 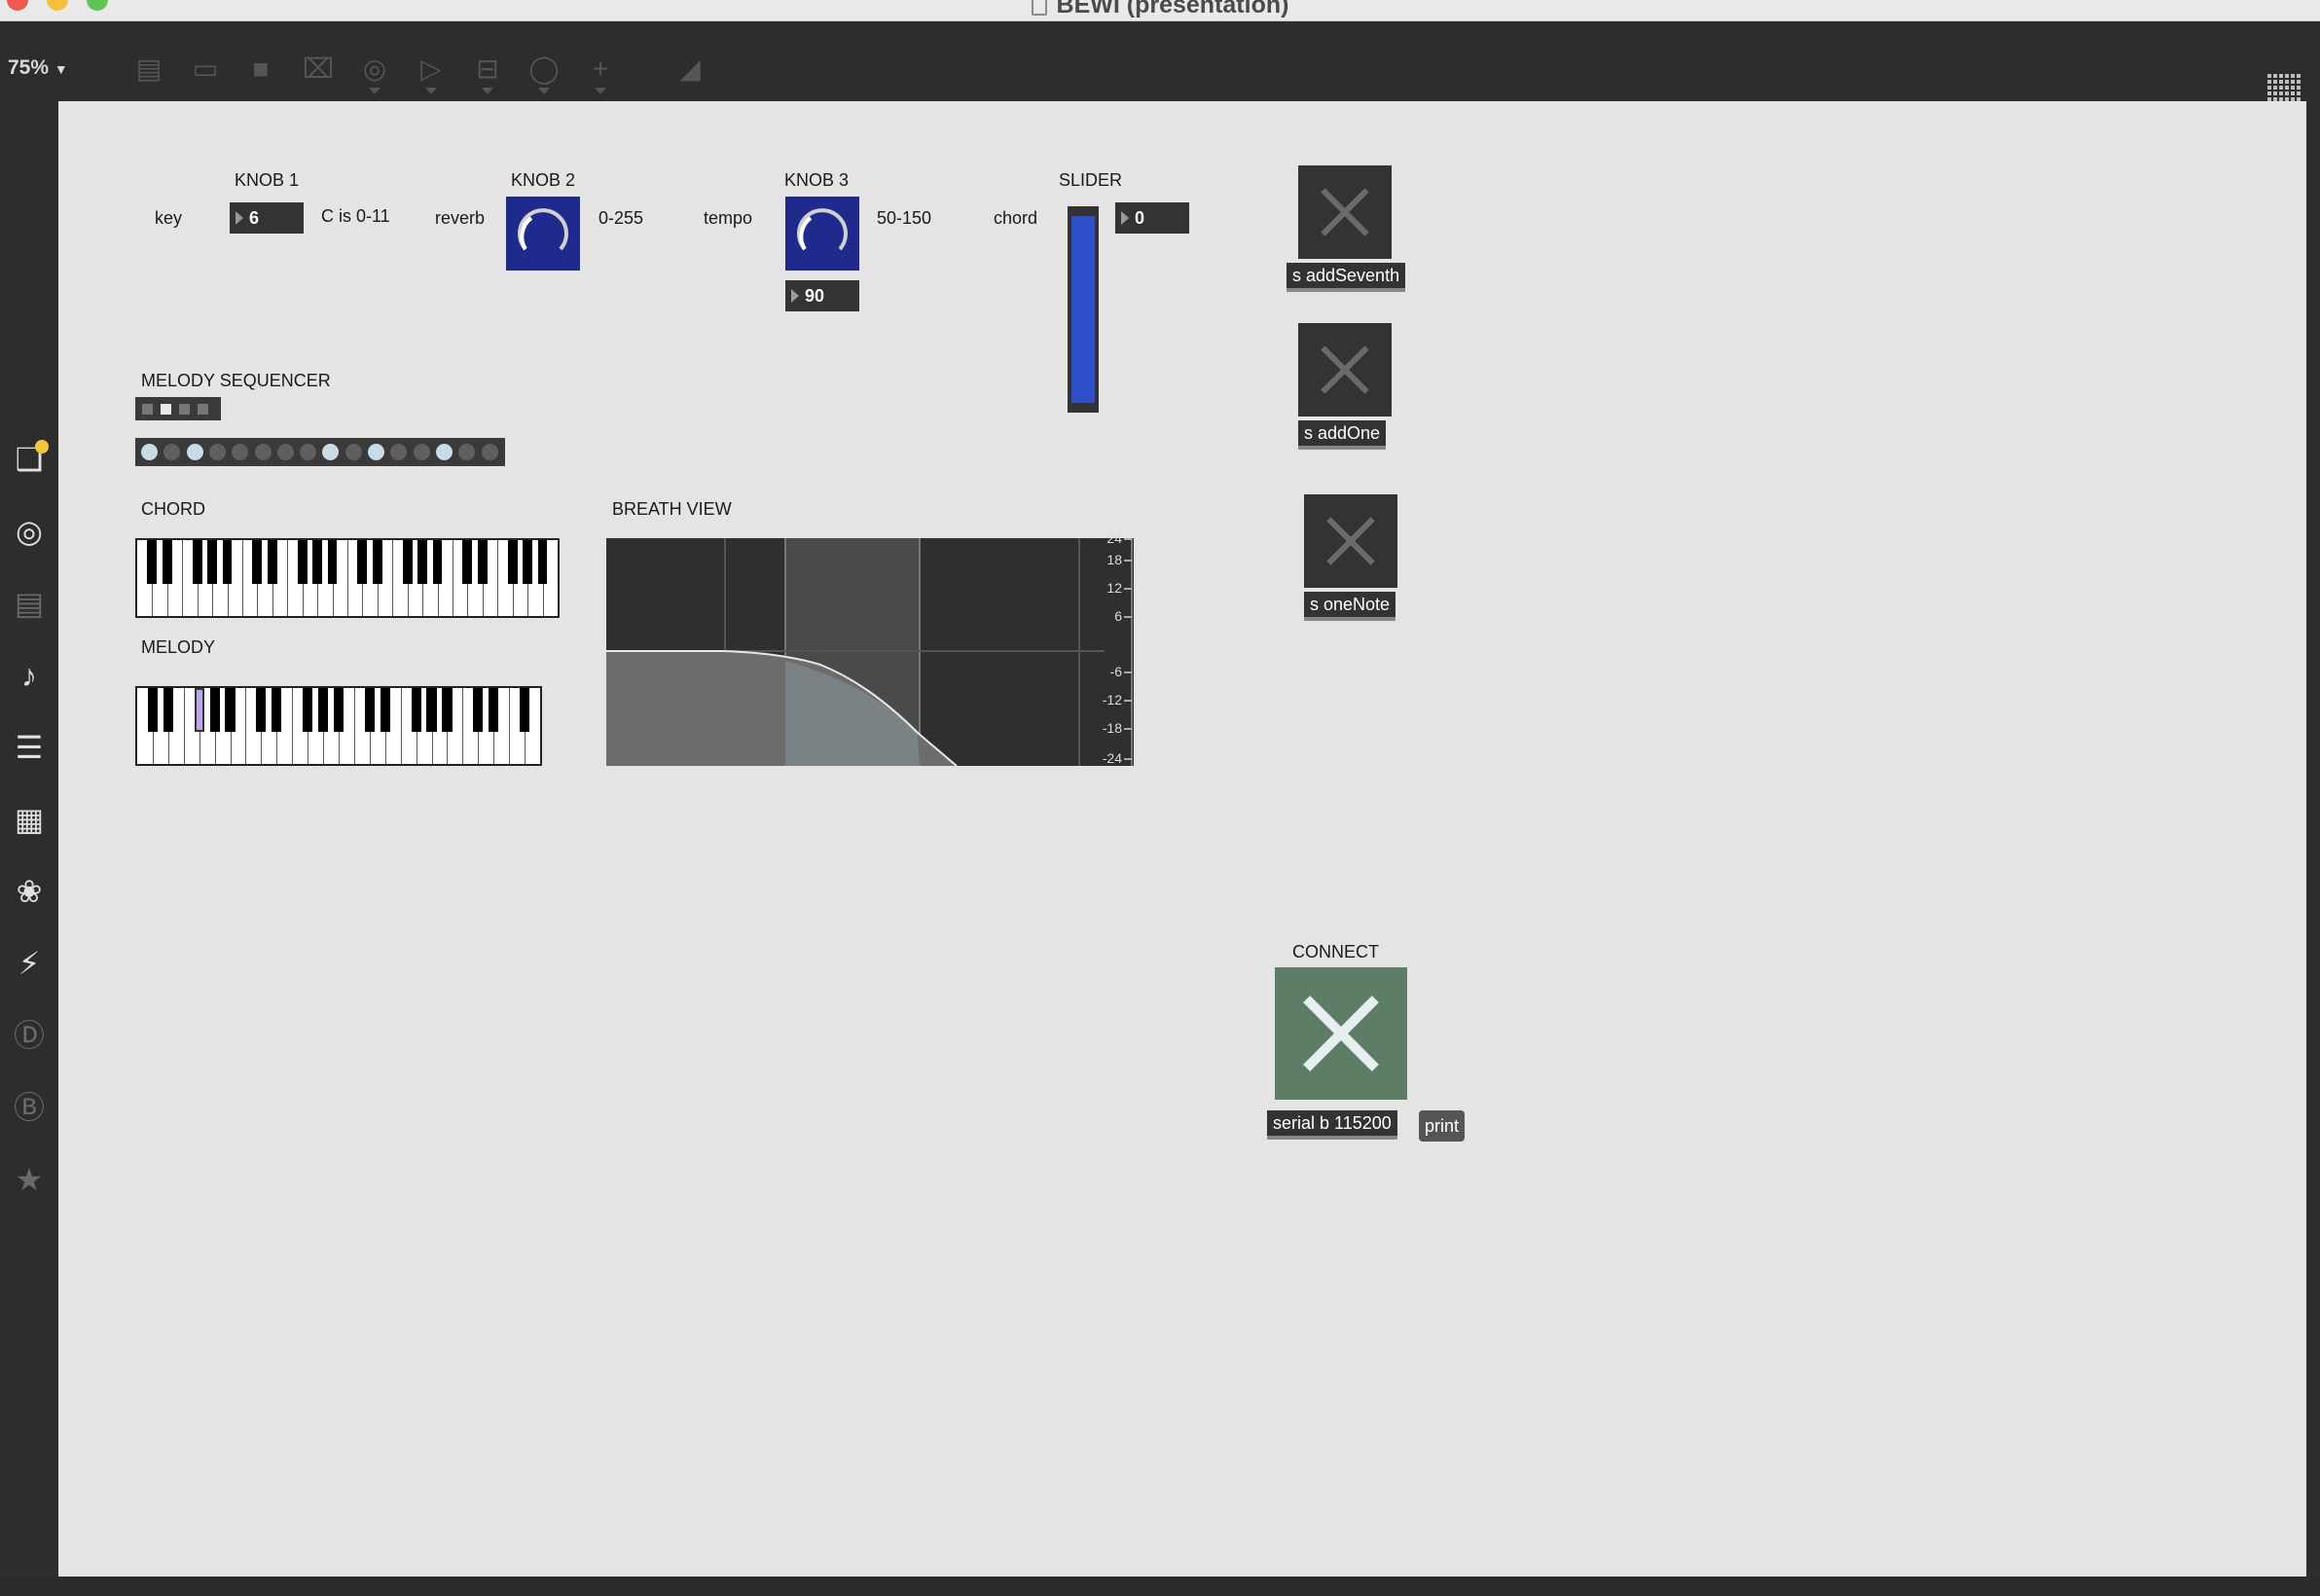 What do you see at coordinates (870, 648) in the screenshot?
I see `breath-view-filter-graph: 24 18 12 6 -6 -12 -18 -24` at bounding box center [870, 648].